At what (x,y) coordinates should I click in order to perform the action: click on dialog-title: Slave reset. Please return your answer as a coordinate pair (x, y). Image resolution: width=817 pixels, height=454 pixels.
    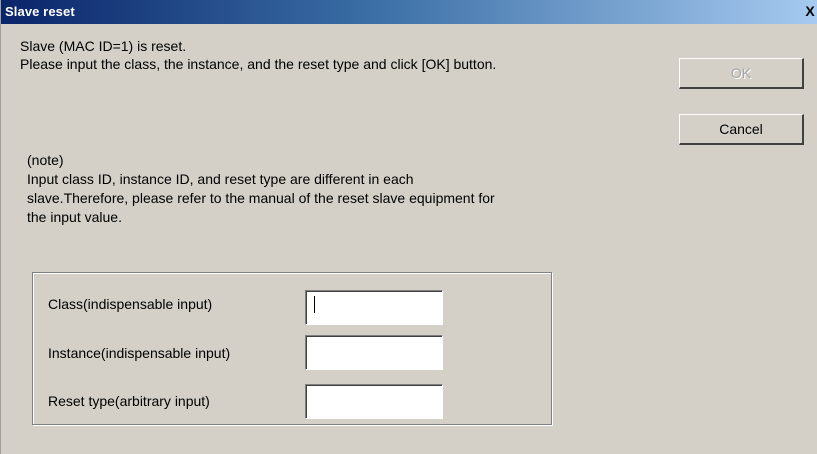
    Looking at the image, I should click on (40, 11).